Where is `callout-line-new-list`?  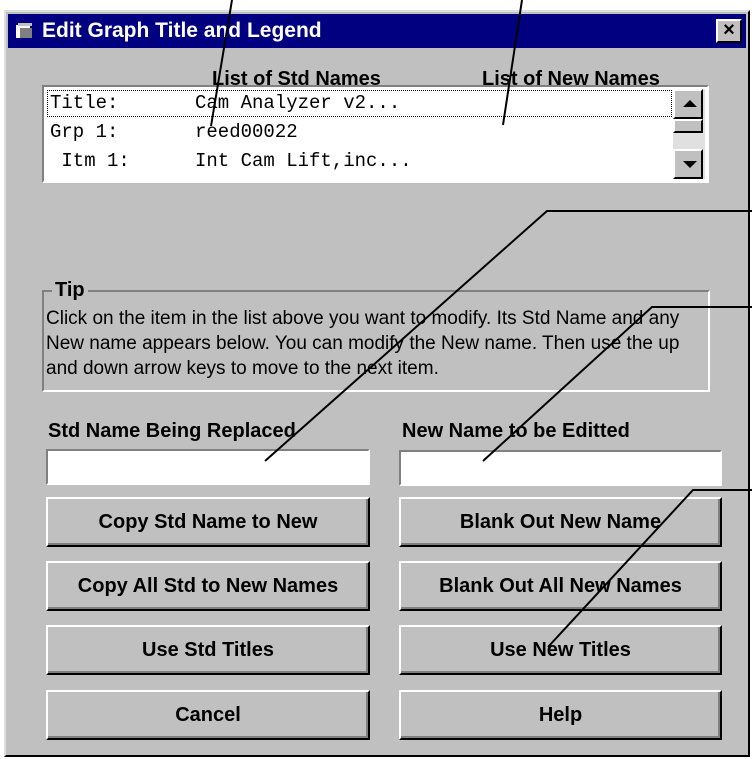 callout-line-new-list is located at coordinates (512, 63).